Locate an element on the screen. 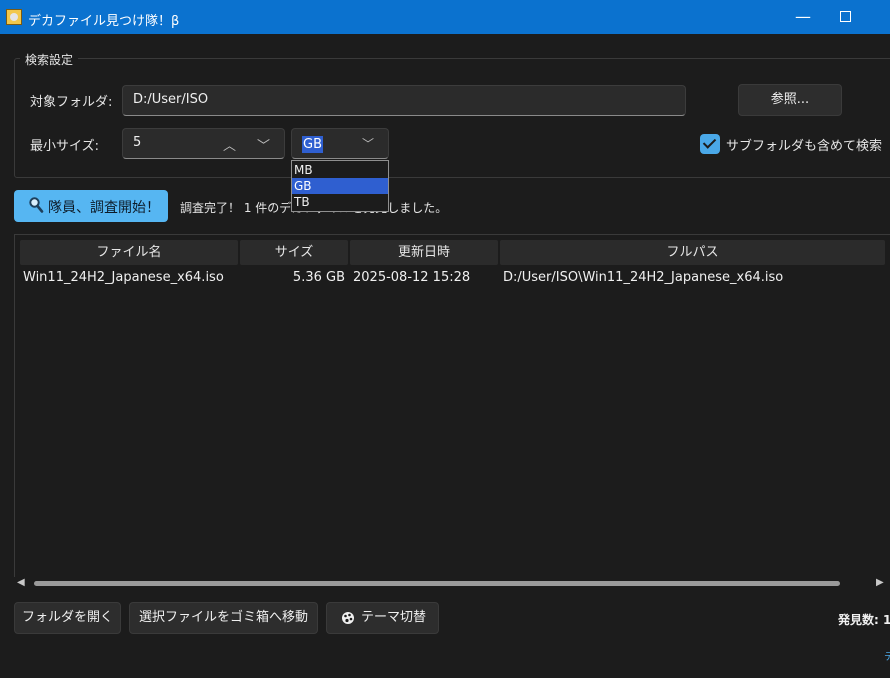 The height and width of the screenshot is (678, 890). row-0-fullpath: D:/User/ISO\Win11_24H2_Japanese_x64.iso is located at coordinates (643, 277).